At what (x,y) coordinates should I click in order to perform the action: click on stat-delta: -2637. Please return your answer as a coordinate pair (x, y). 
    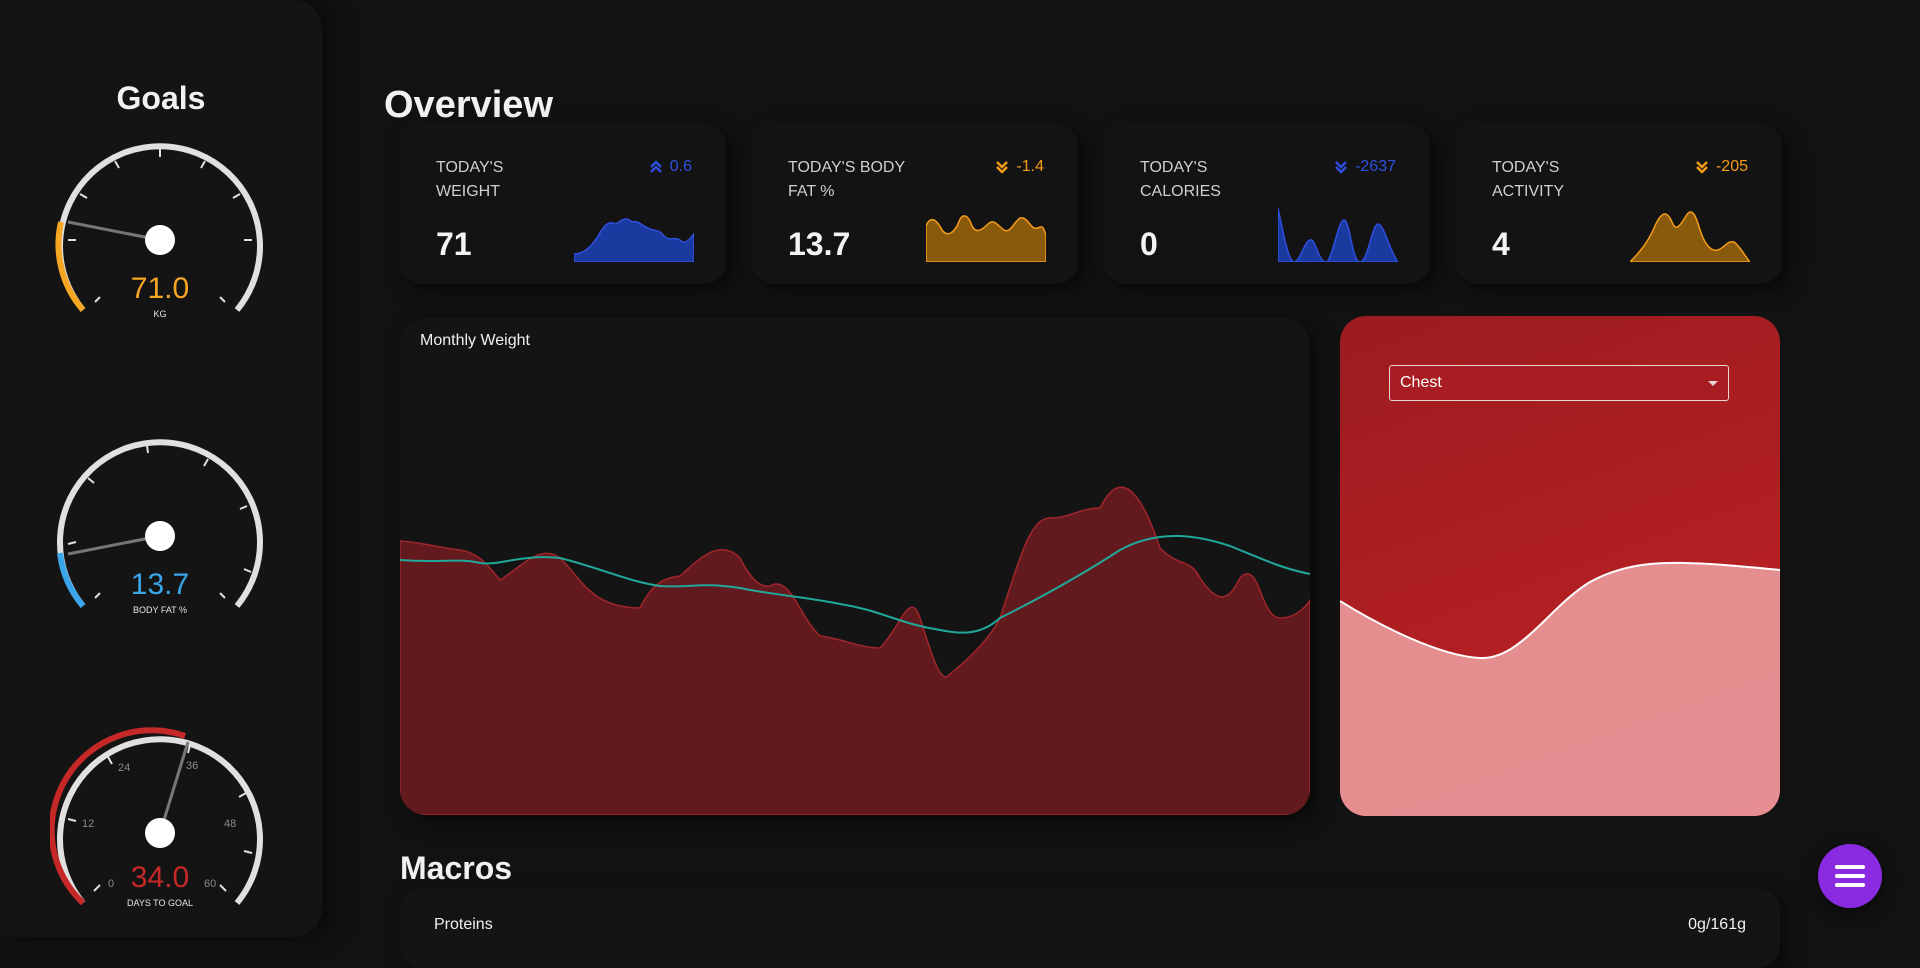
    Looking at the image, I should click on (1365, 167).